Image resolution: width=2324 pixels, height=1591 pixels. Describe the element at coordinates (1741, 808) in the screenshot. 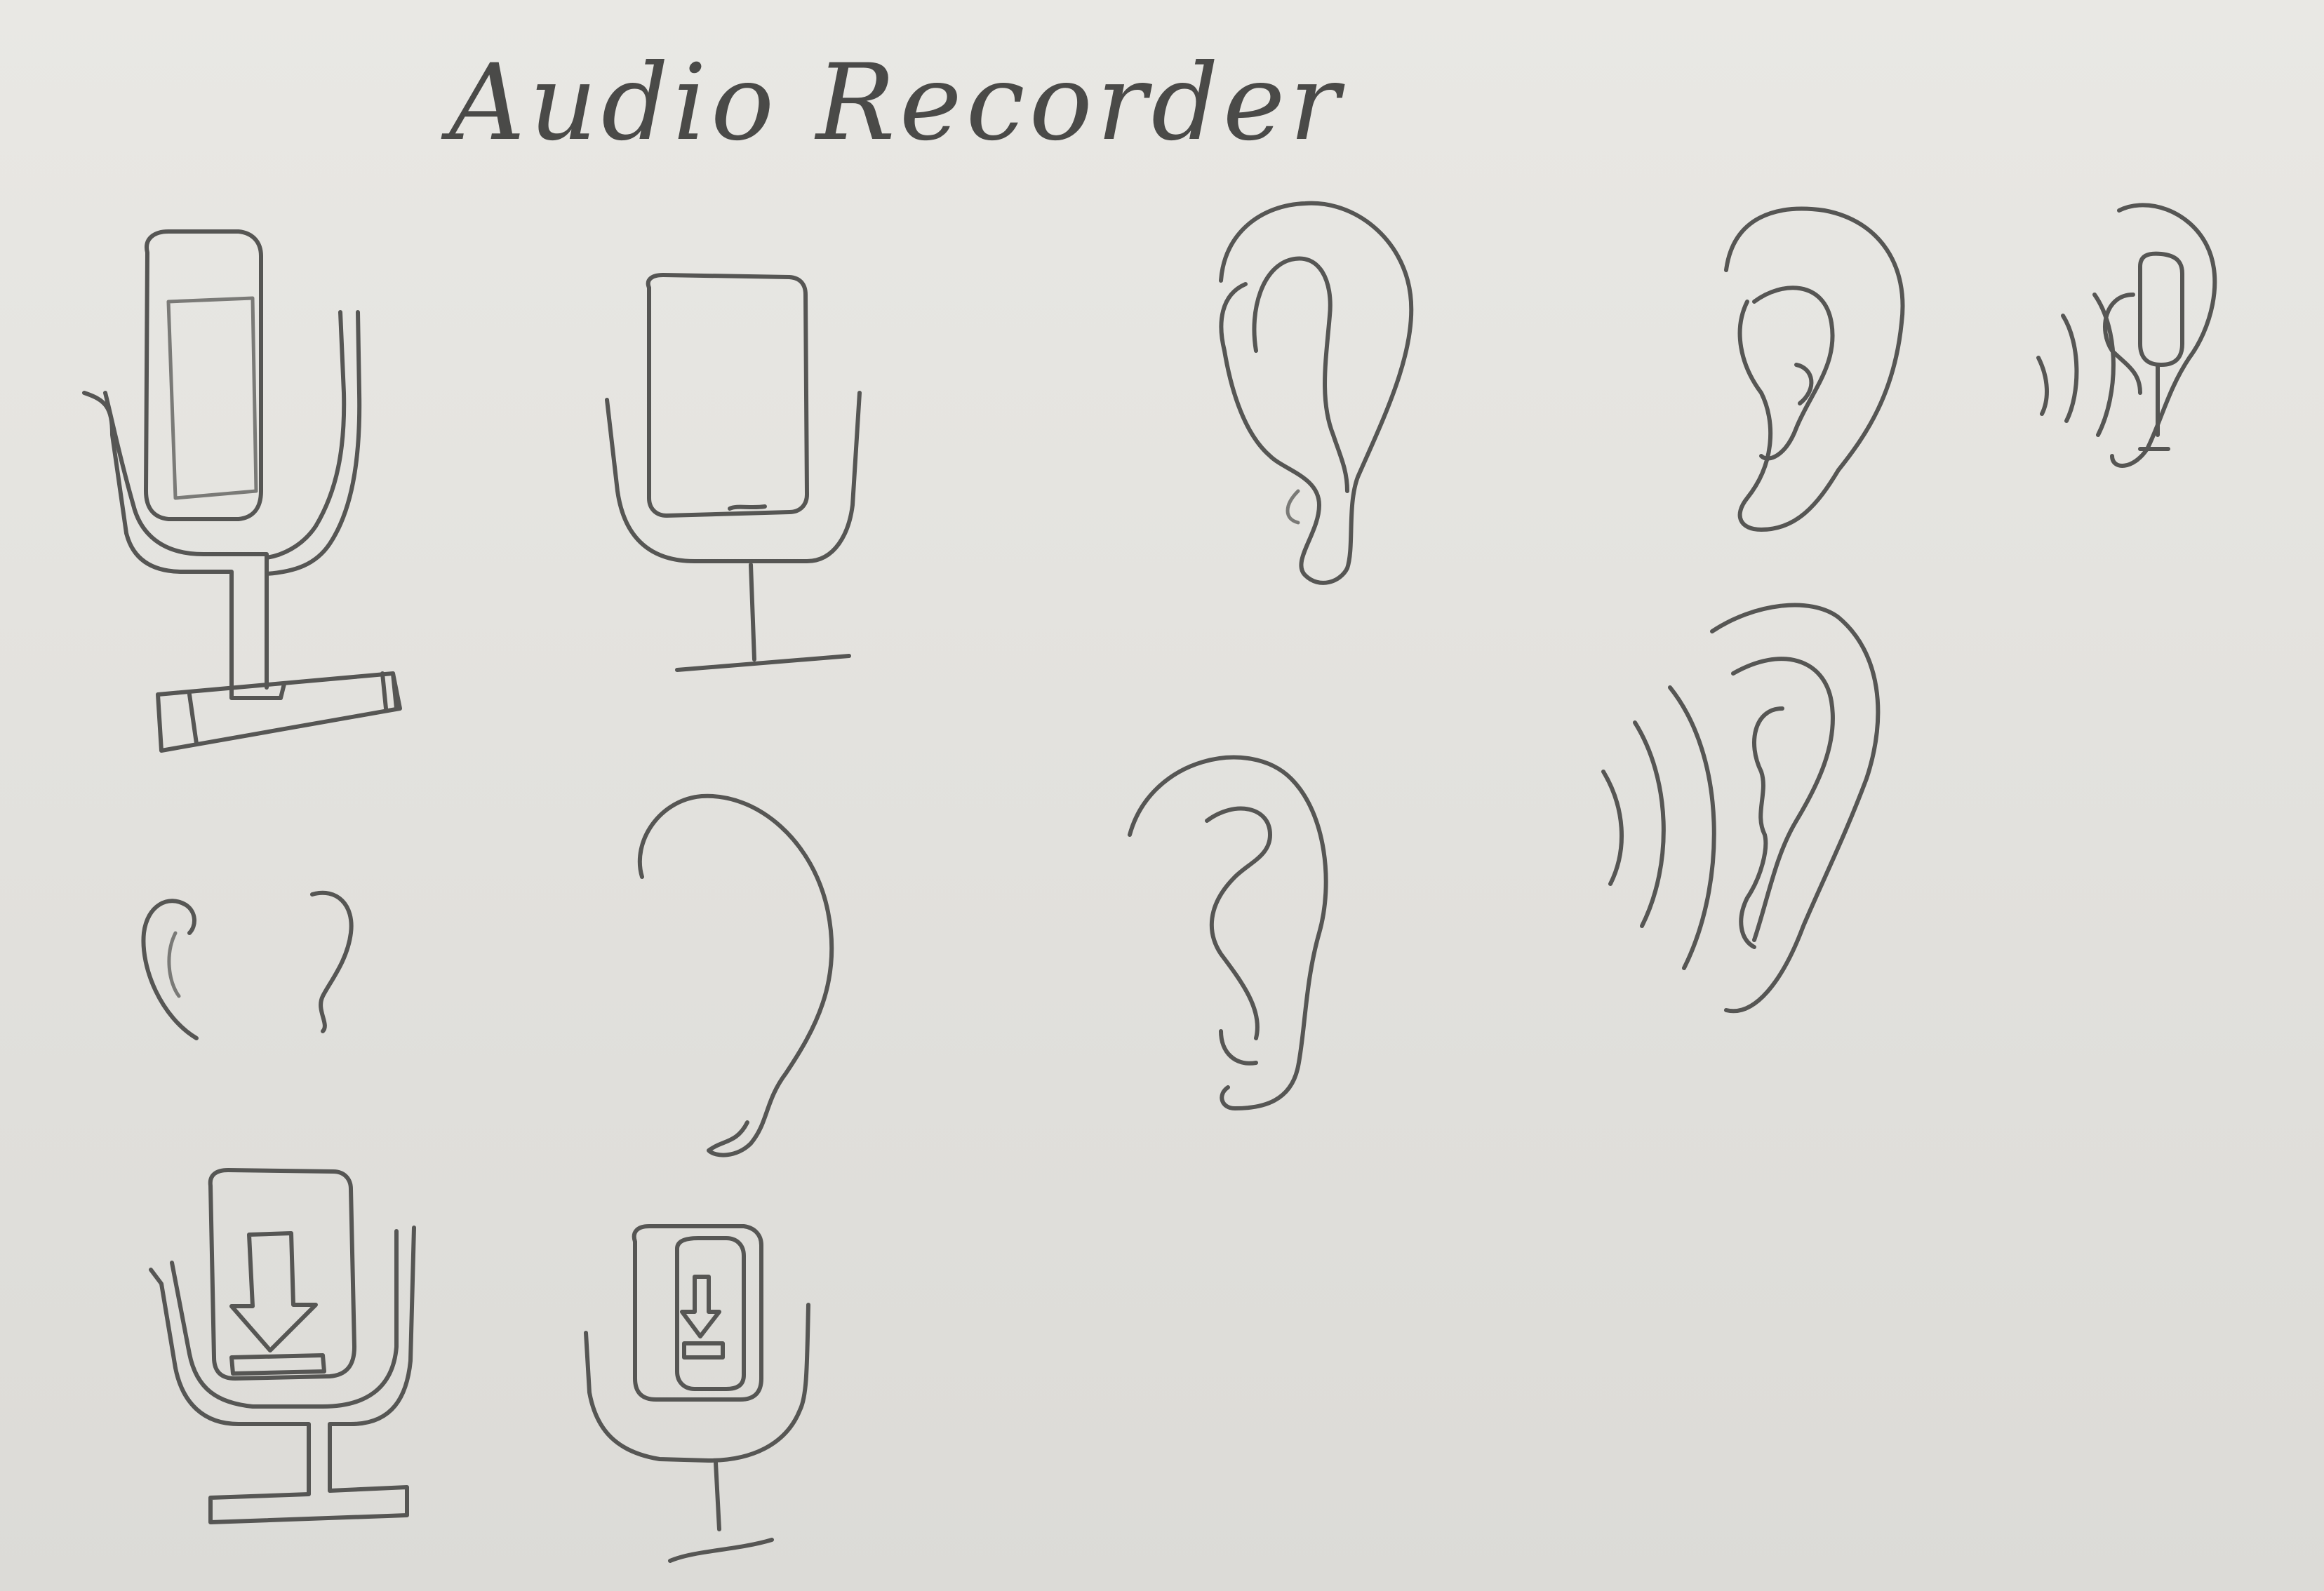

I see `ear-sound-waves-icon` at that location.